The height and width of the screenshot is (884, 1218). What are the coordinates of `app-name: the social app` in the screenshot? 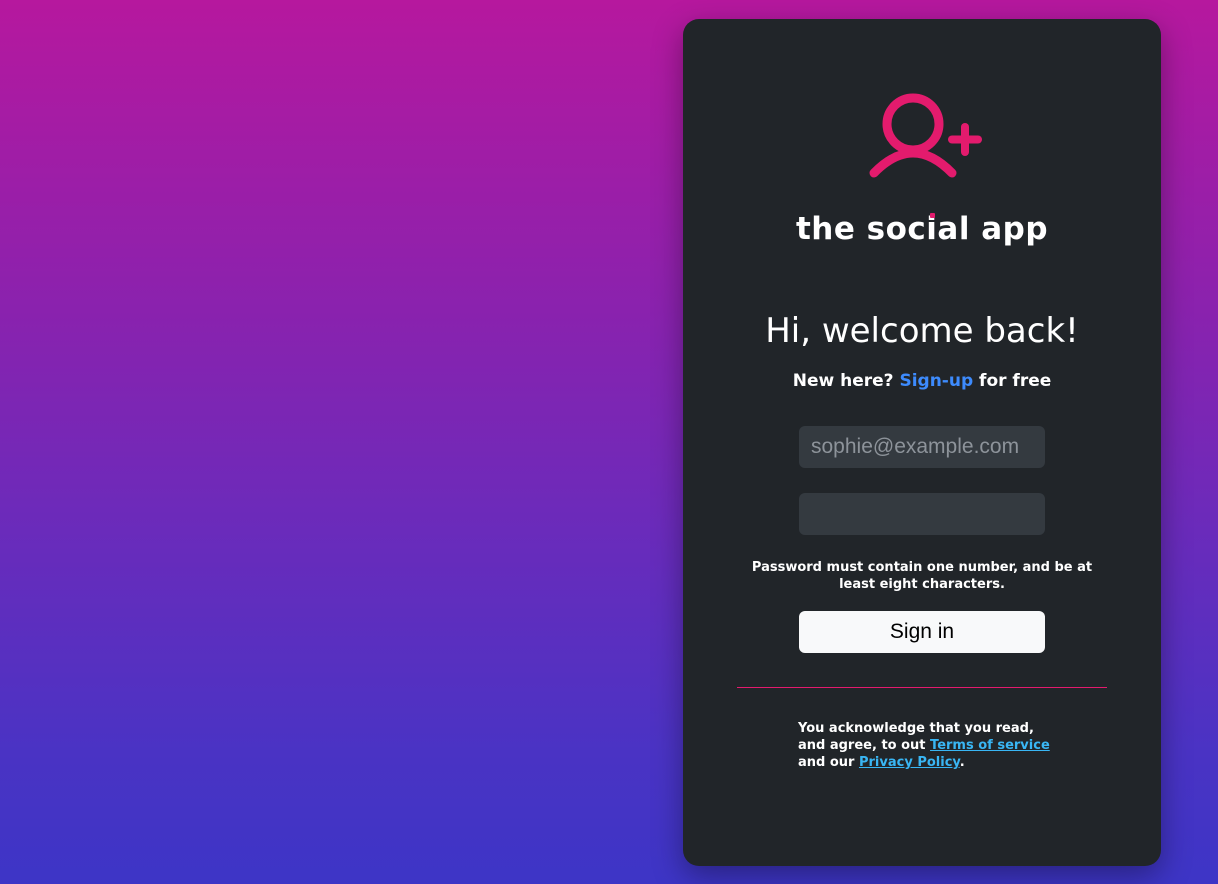 It's located at (922, 229).